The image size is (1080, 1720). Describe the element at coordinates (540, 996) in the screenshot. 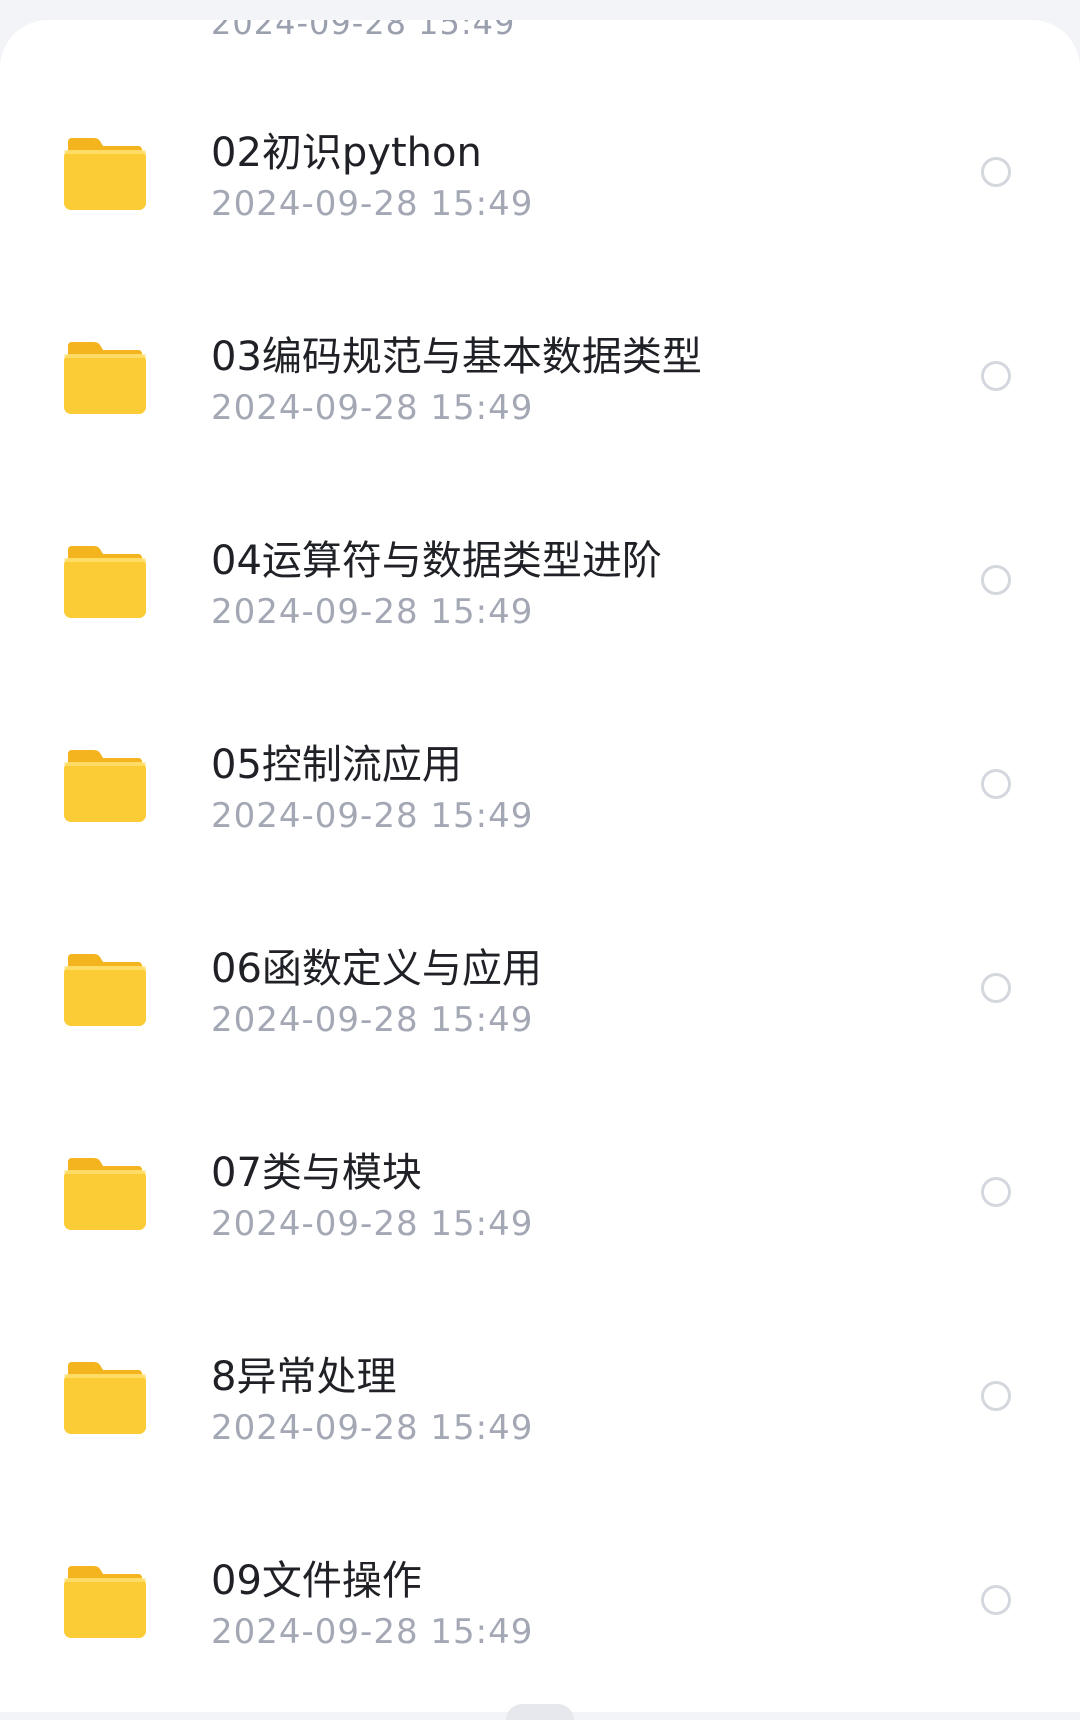

I see `file-list-item: 06函数定义与应用 2024-09-28 15:49` at that location.